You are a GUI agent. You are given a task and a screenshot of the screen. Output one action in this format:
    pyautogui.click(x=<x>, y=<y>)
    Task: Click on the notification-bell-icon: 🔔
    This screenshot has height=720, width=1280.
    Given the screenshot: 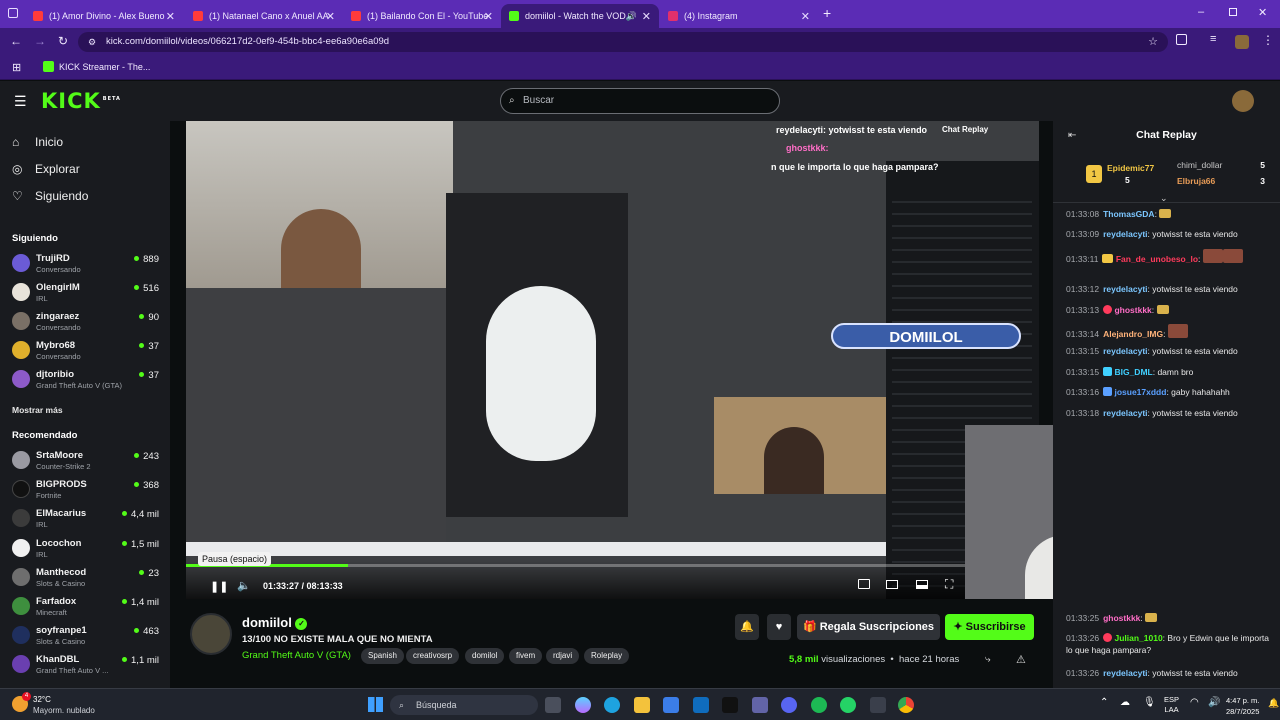 What is the action you would take?
    pyautogui.click(x=1273, y=703)
    